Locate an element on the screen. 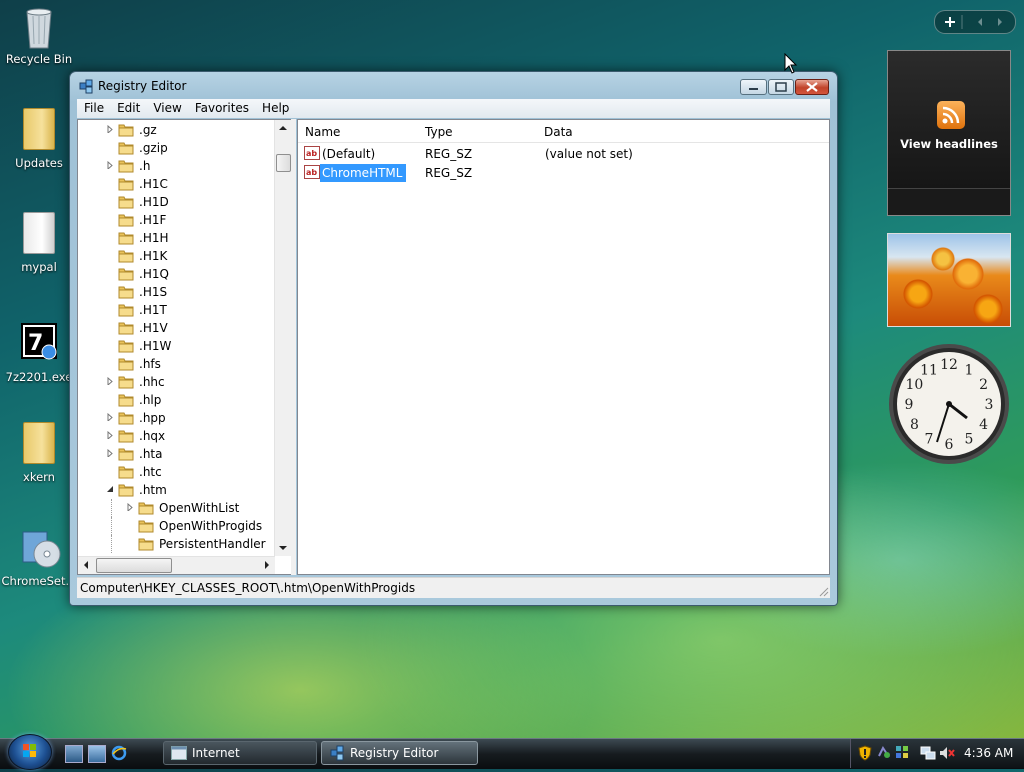 The height and width of the screenshot is (772, 1024). tree-item-label: .H1D is located at coordinates (154, 202).